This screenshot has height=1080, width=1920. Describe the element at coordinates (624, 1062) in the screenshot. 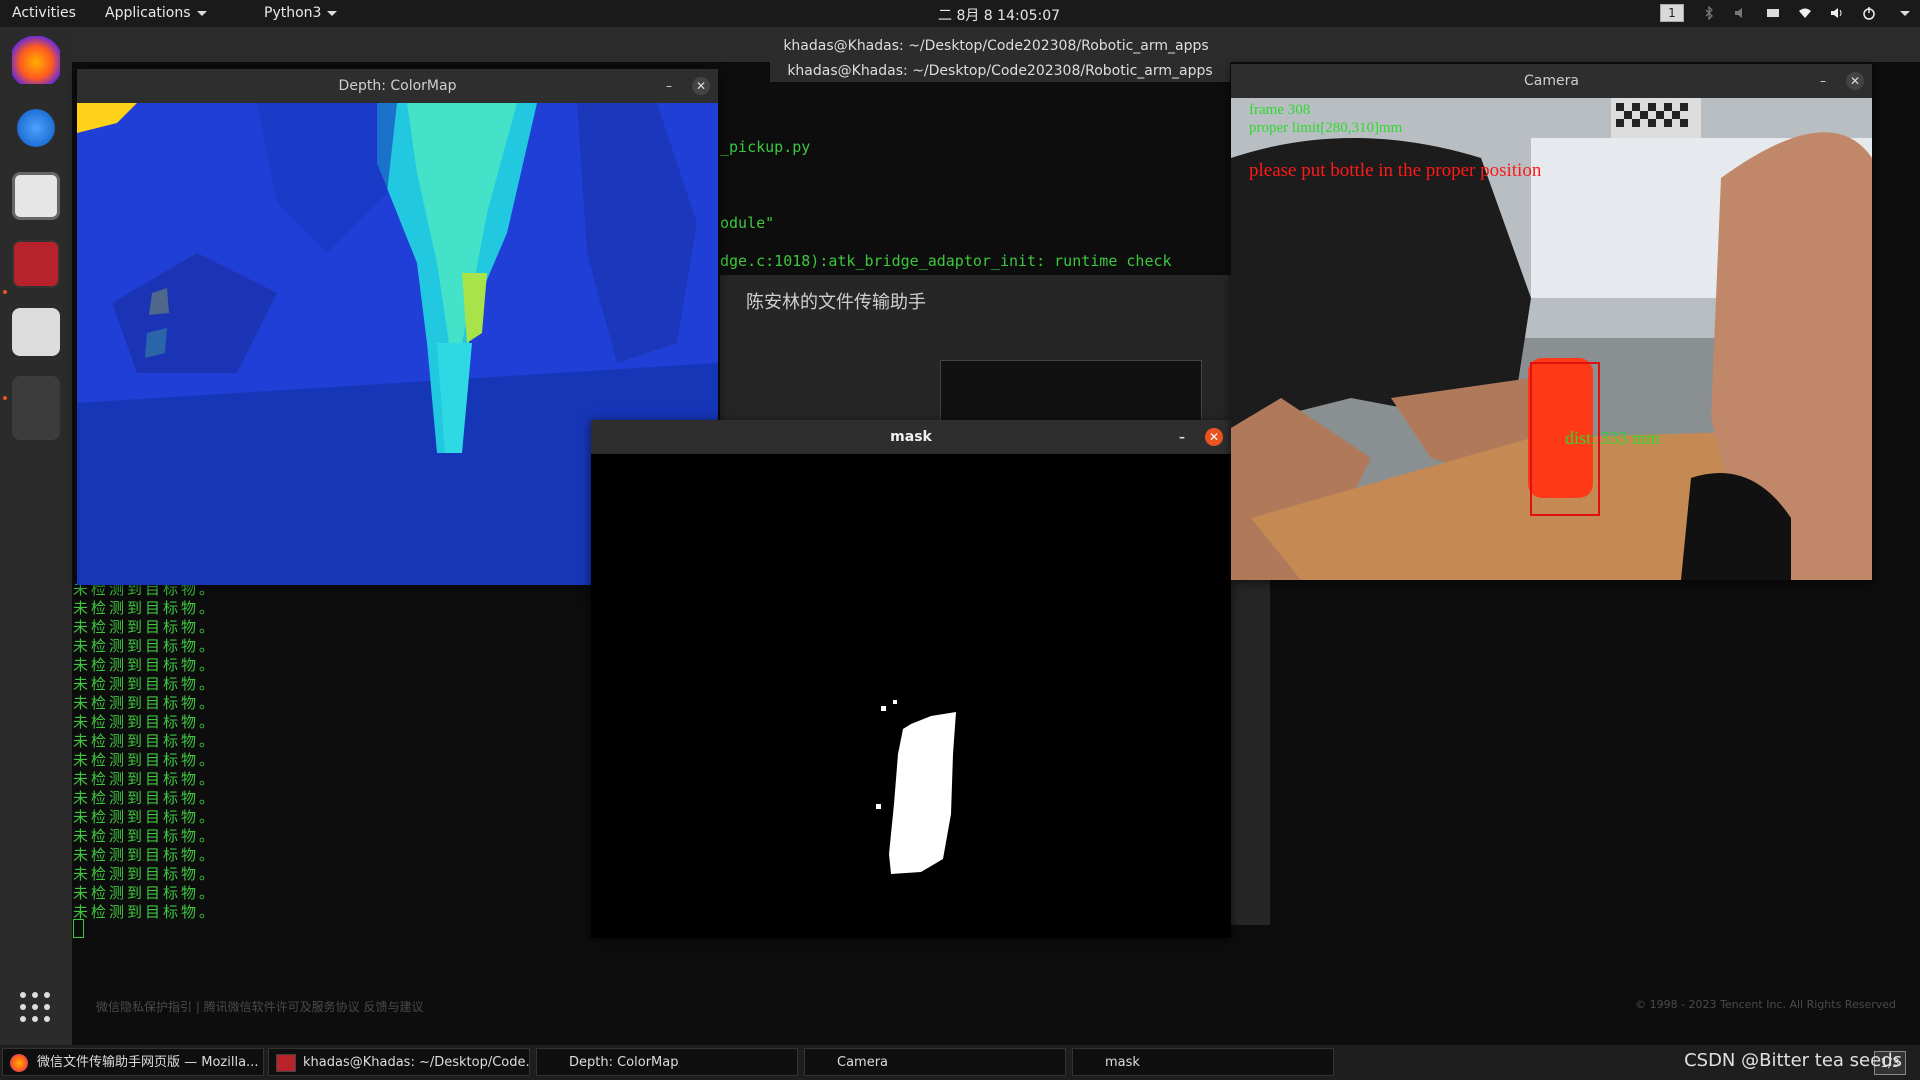

I see `taskbar-label: Depth: ColorMap` at that location.